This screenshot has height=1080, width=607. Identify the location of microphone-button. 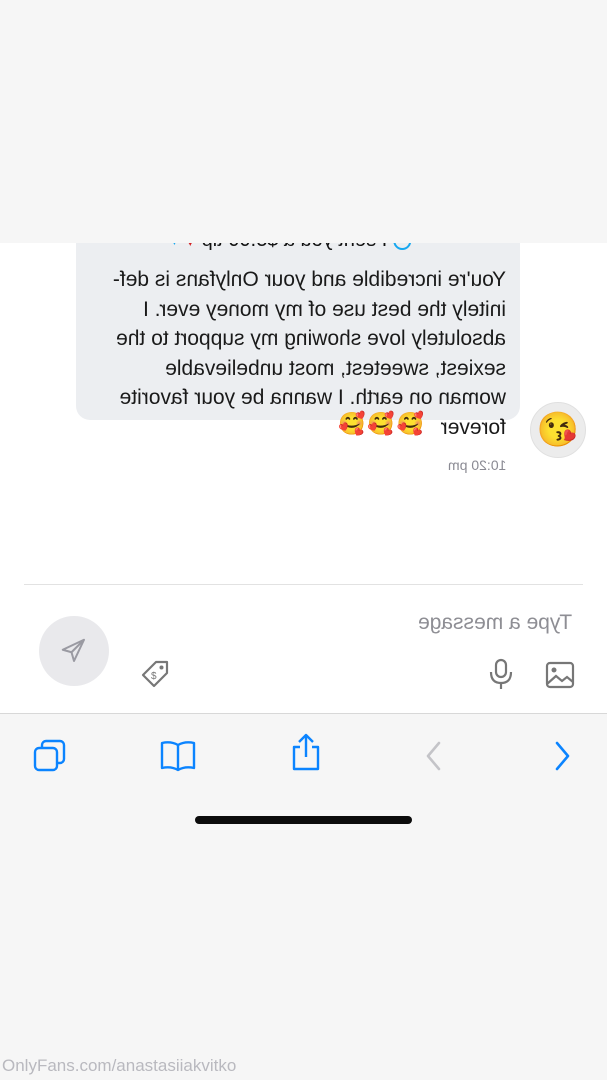
(501, 674).